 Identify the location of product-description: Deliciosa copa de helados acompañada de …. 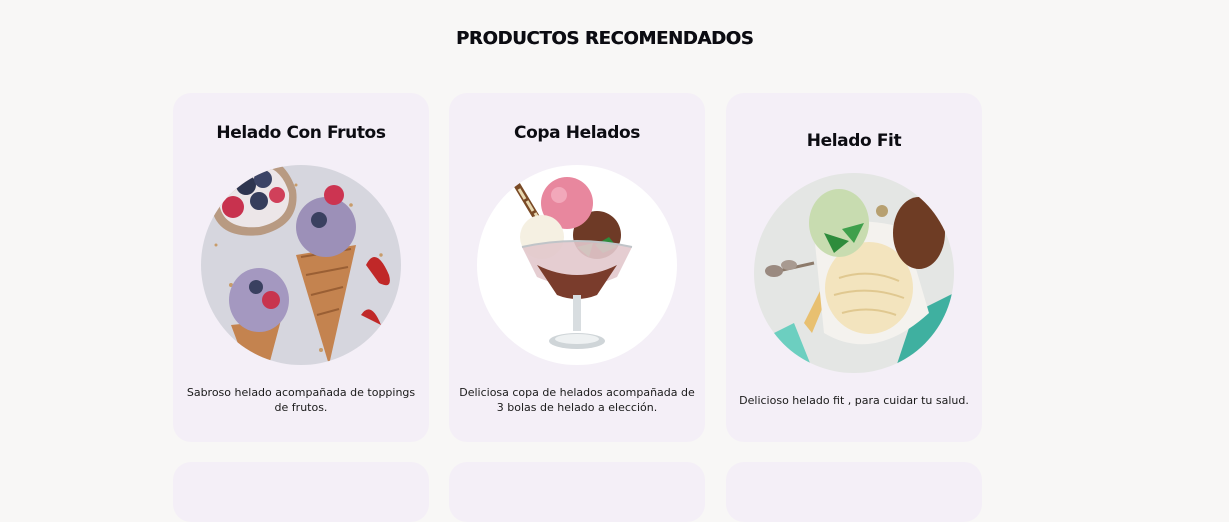
(577, 400).